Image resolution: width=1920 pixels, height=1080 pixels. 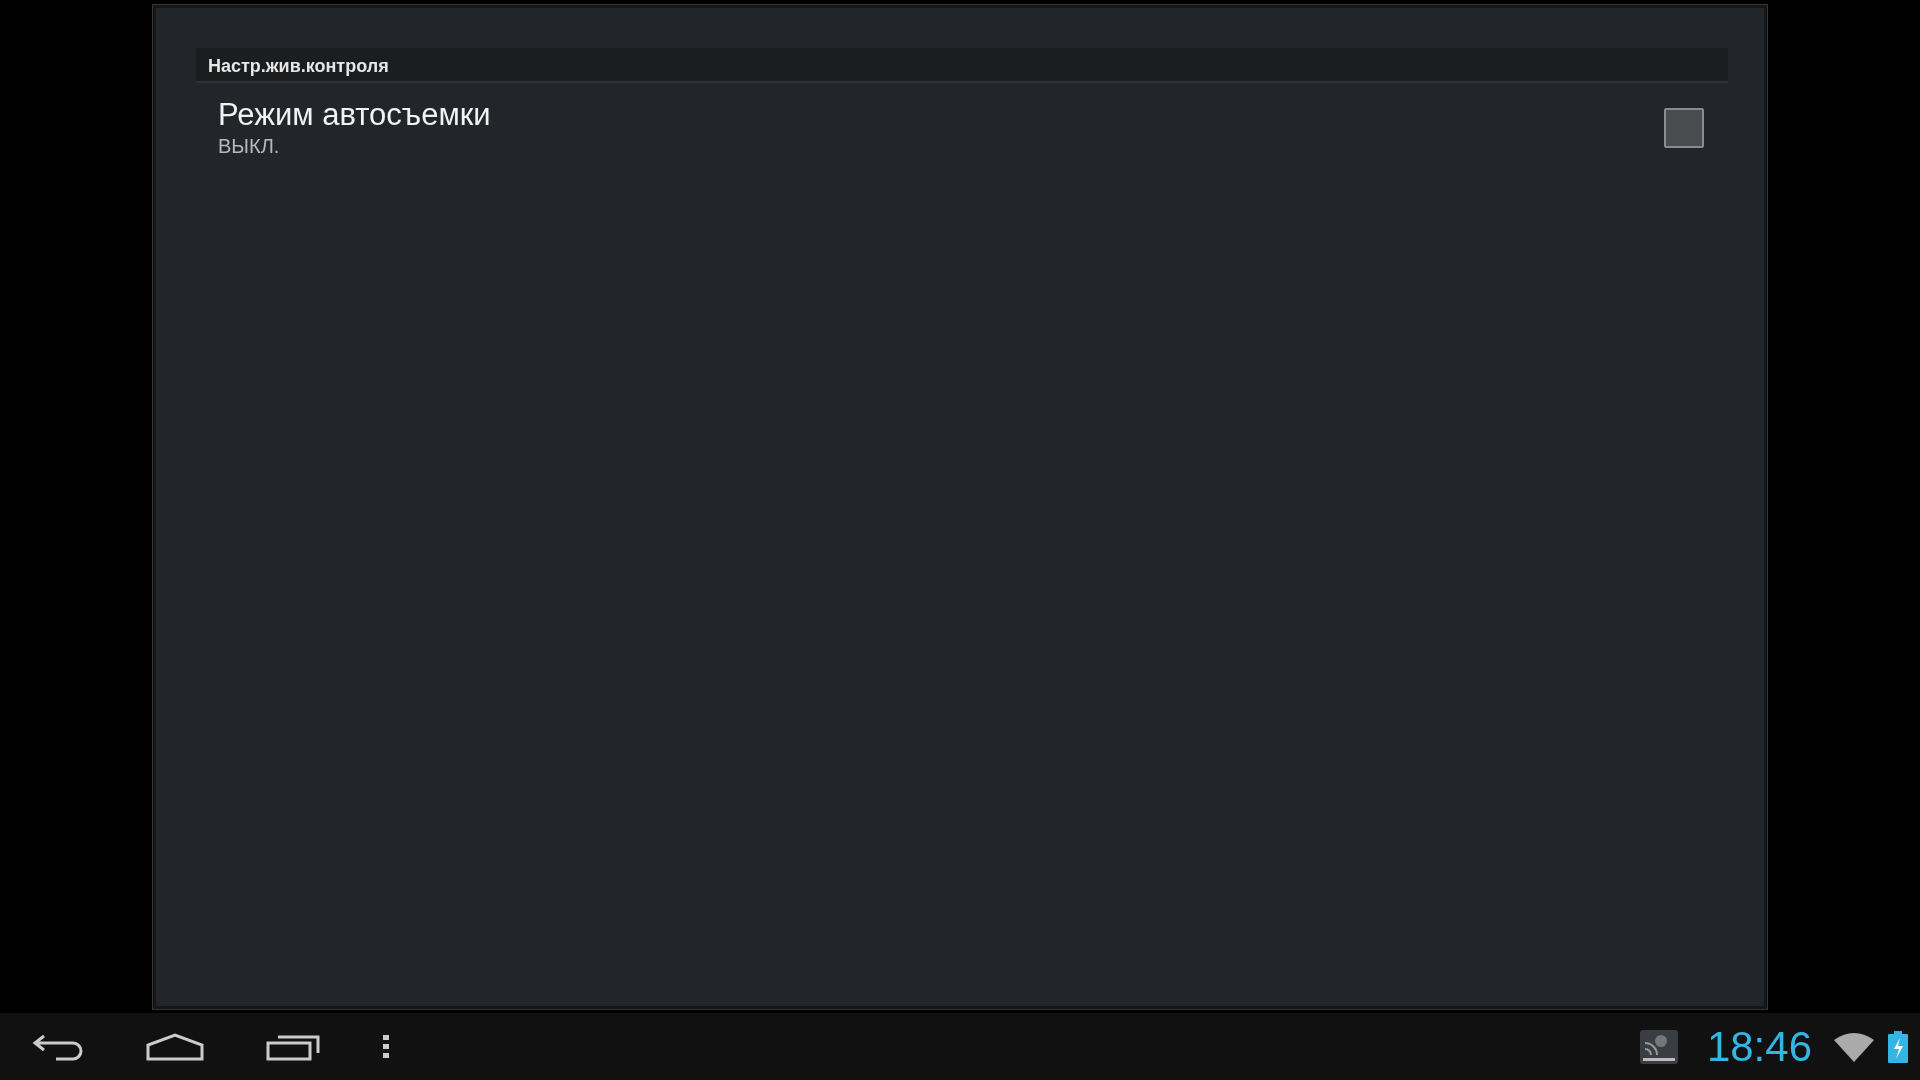 What do you see at coordinates (1684, 127) in the screenshot?
I see `checkbox` at bounding box center [1684, 127].